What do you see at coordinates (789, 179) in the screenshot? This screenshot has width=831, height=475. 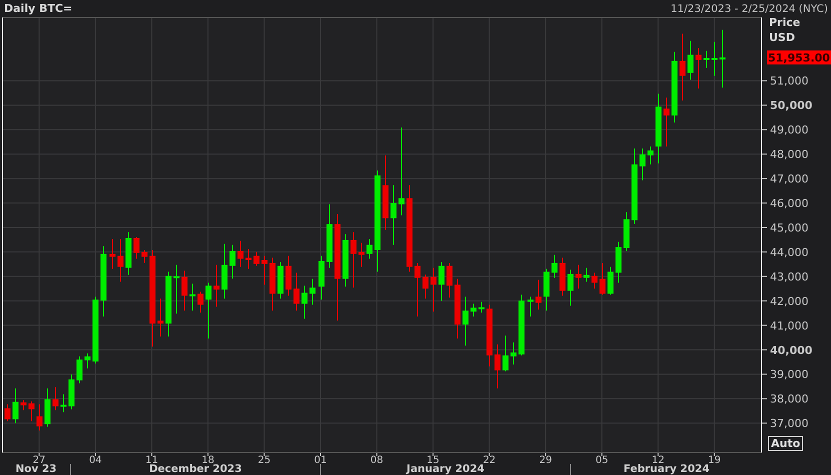 I see `y-axis-label: 47,000` at bounding box center [789, 179].